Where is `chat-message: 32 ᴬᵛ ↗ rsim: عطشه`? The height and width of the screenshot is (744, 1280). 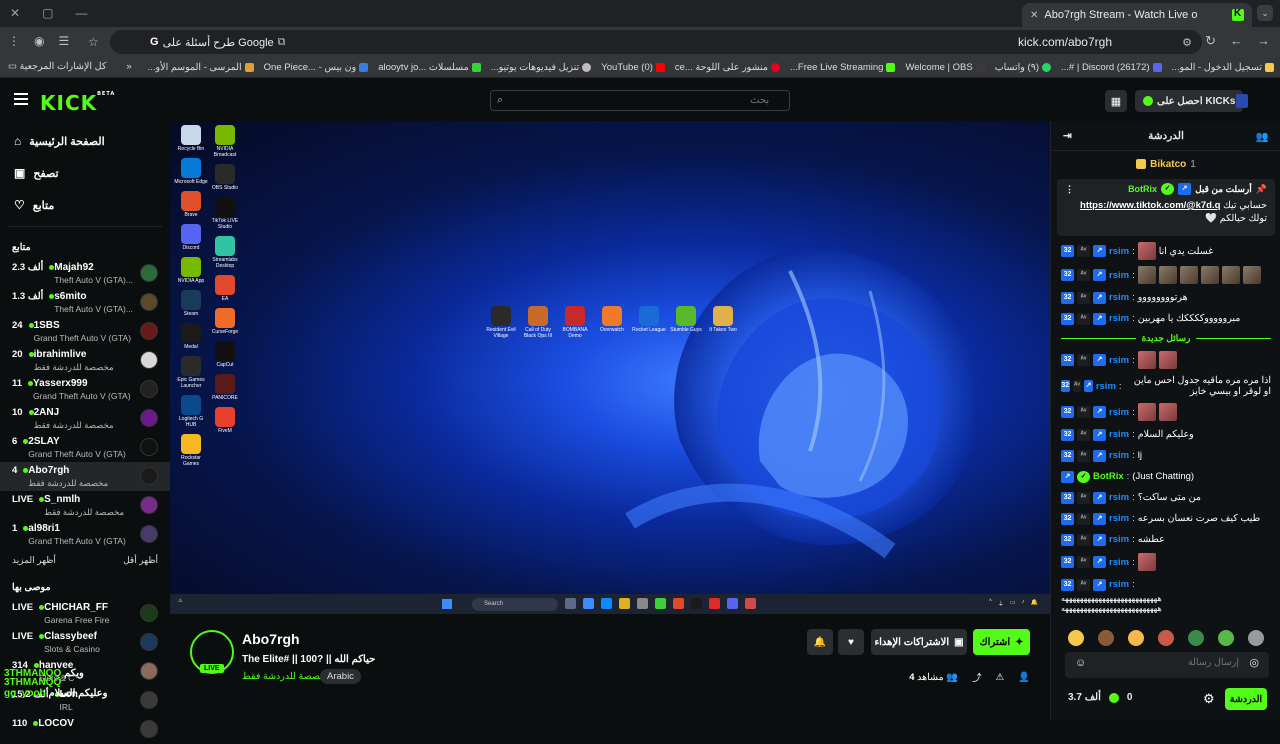
chat-message: 32 ᴬᵛ ↗ rsim: عطشه is located at coordinates (1165, 539).